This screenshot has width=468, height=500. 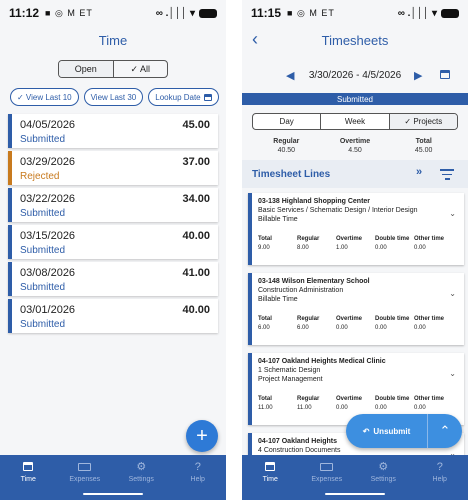 I want to click on add-timesheet-button: +, so click(x=202, y=436).